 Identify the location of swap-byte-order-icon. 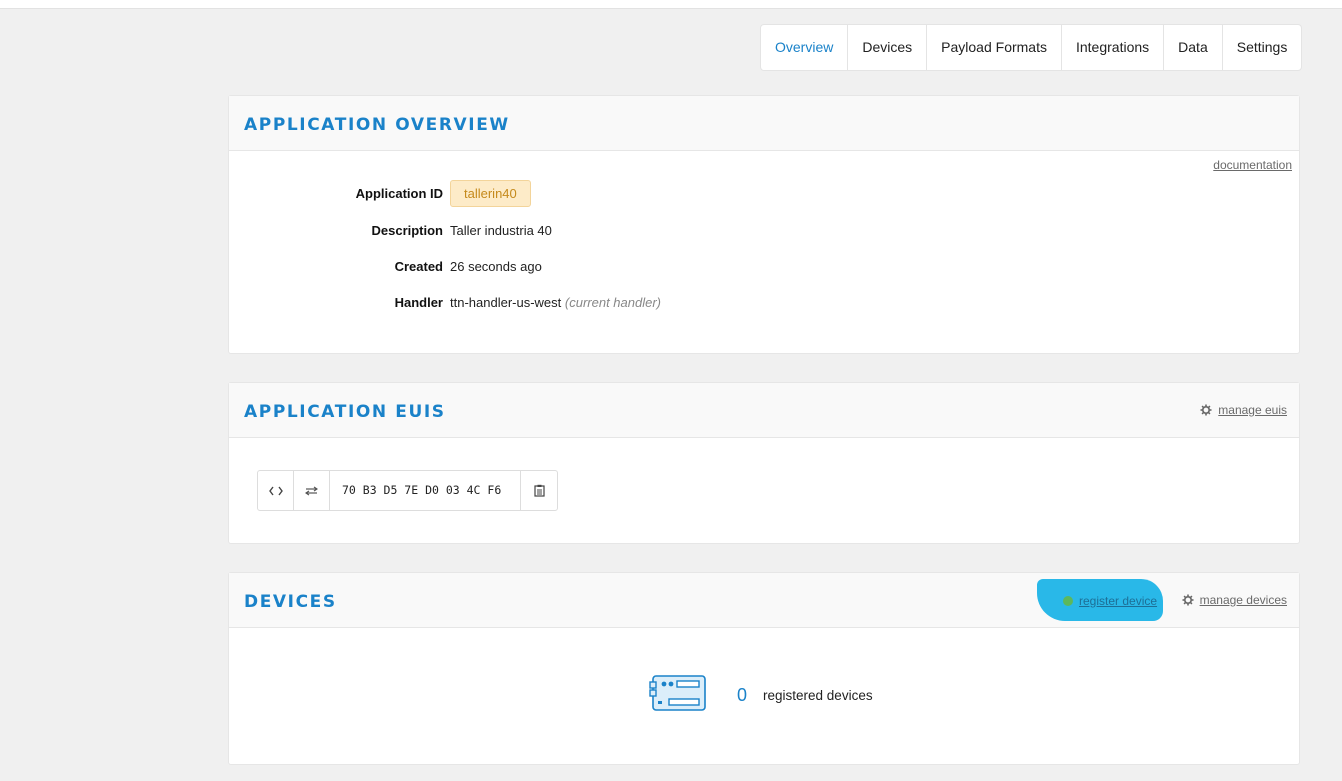
(312, 490).